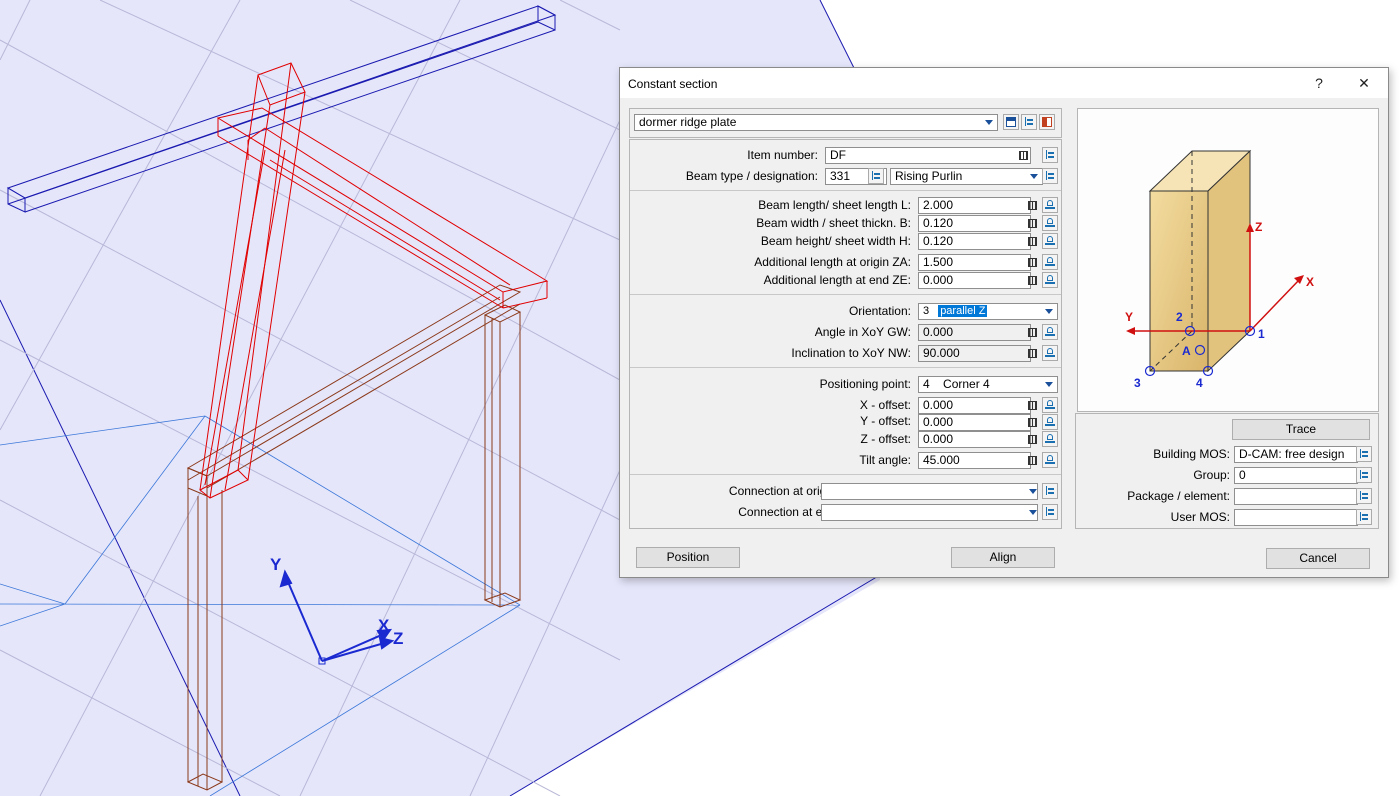 The width and height of the screenshot is (1399, 796). I want to click on connection-end-select, so click(929, 512).